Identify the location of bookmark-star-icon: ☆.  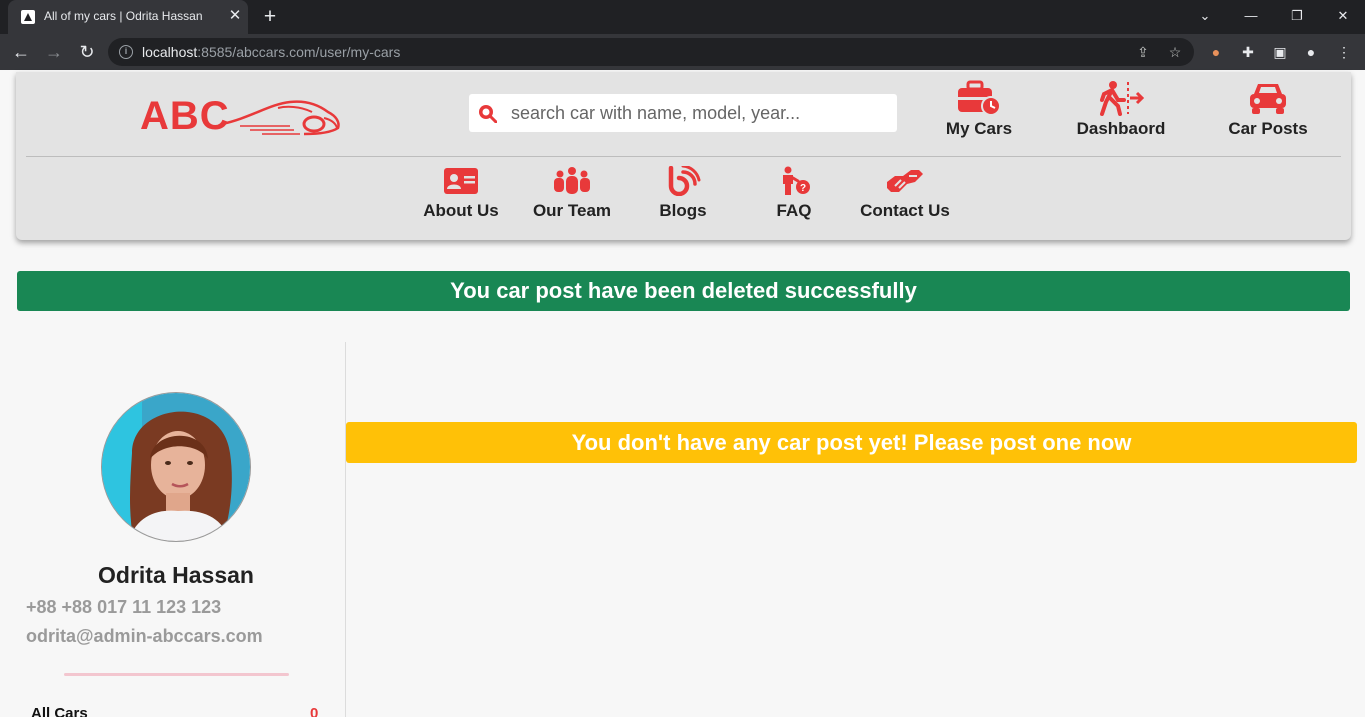
(1175, 52).